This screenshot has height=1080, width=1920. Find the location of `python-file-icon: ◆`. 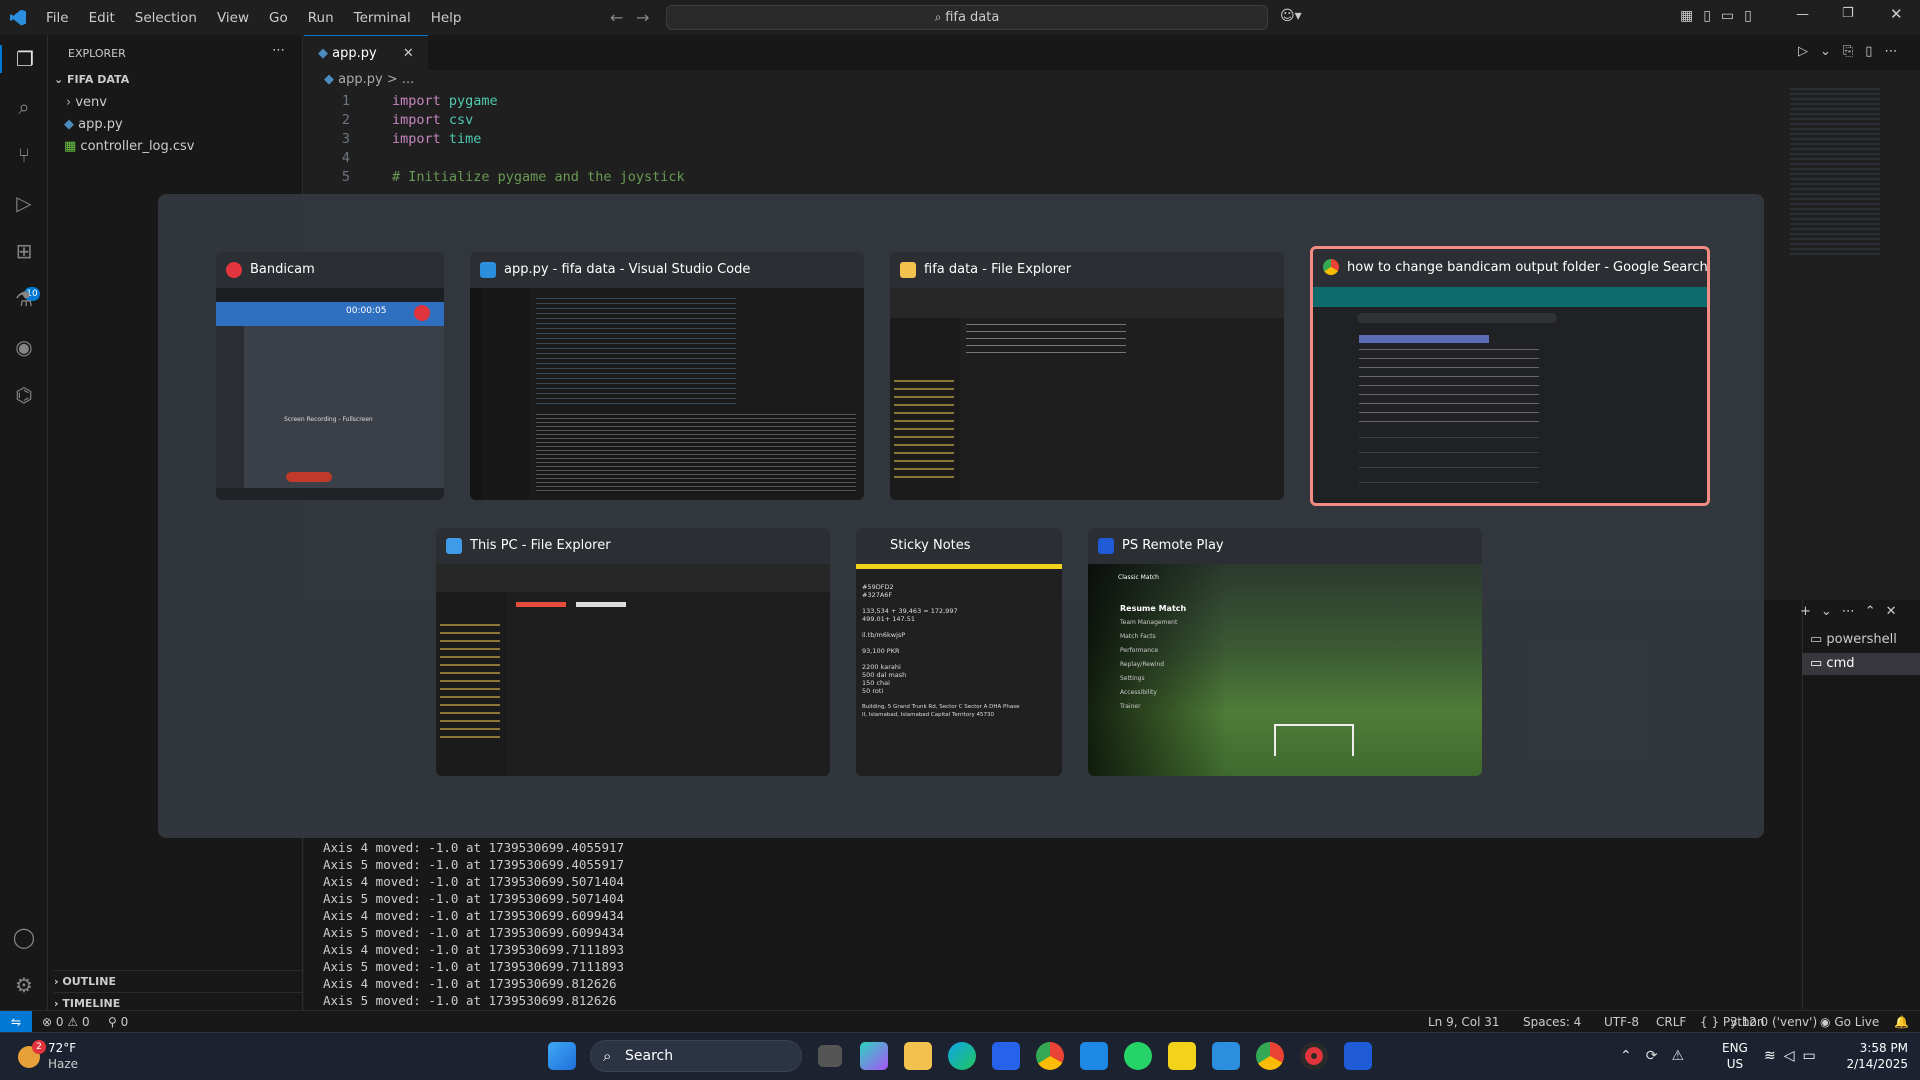

python-file-icon: ◆ is located at coordinates (331, 79).